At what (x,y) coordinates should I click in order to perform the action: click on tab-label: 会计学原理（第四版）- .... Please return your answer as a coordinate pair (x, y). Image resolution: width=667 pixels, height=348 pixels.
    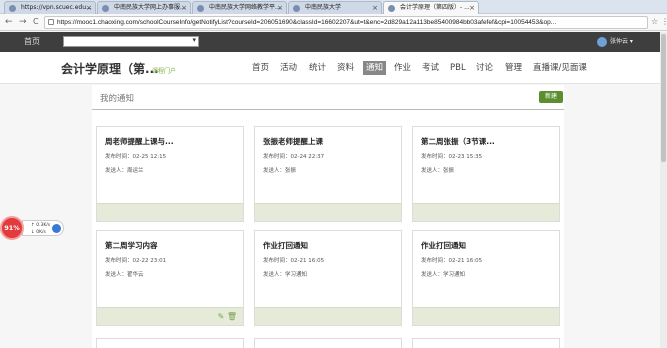
    Looking at the image, I should click on (435, 7).